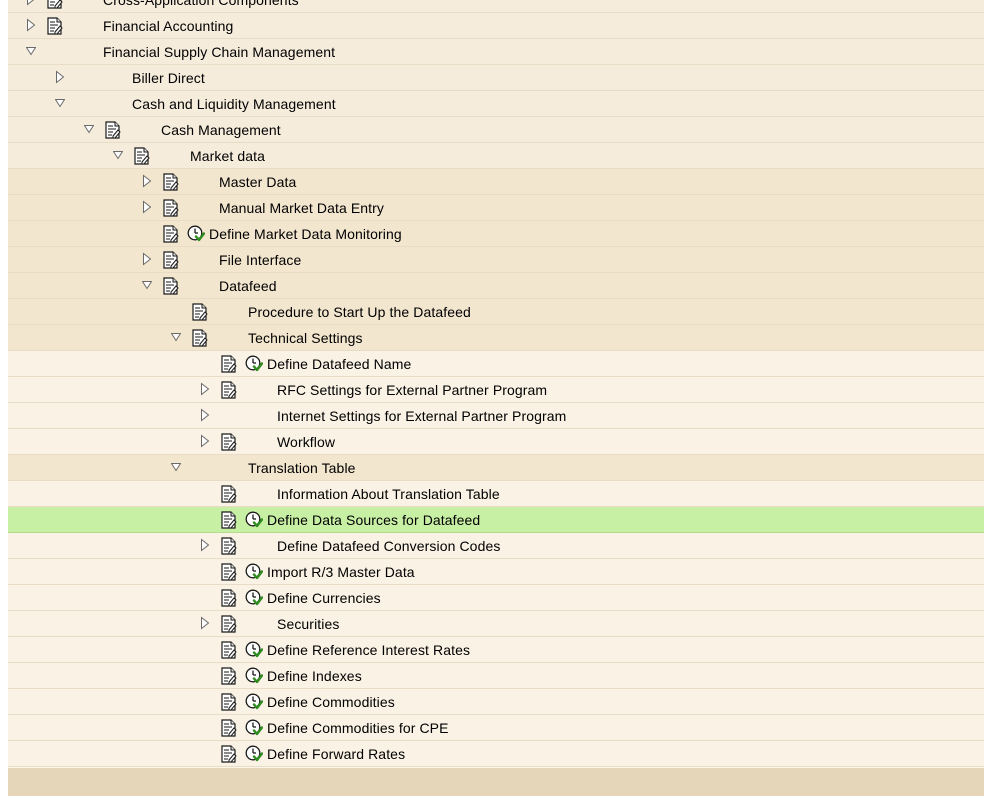 This screenshot has width=984, height=796. I want to click on tree-item-label: Cross-Application Components, so click(201, 4).